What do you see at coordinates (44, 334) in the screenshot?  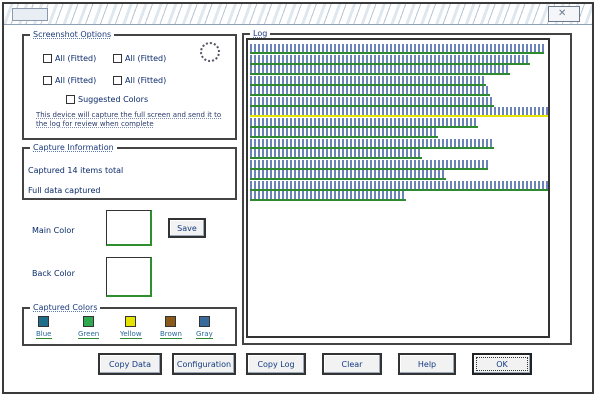 I see `color-label: Blue` at bounding box center [44, 334].